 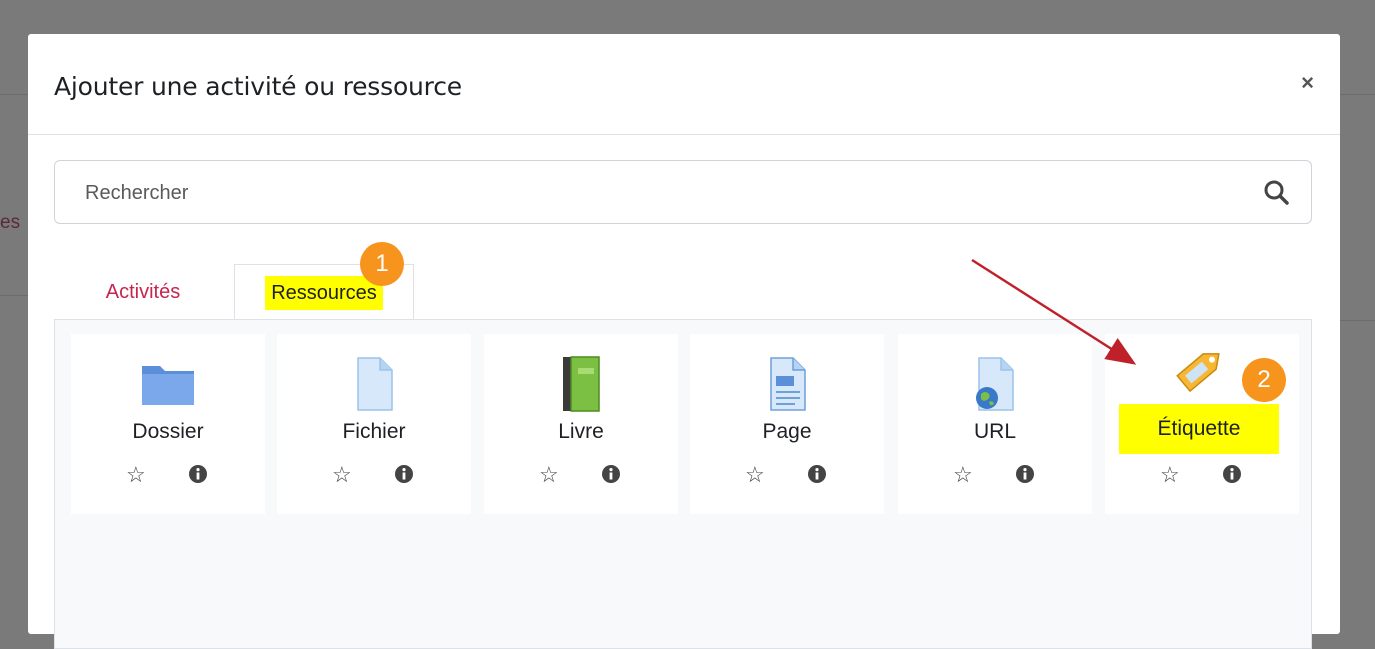 What do you see at coordinates (168, 384) in the screenshot?
I see `folder-icon` at bounding box center [168, 384].